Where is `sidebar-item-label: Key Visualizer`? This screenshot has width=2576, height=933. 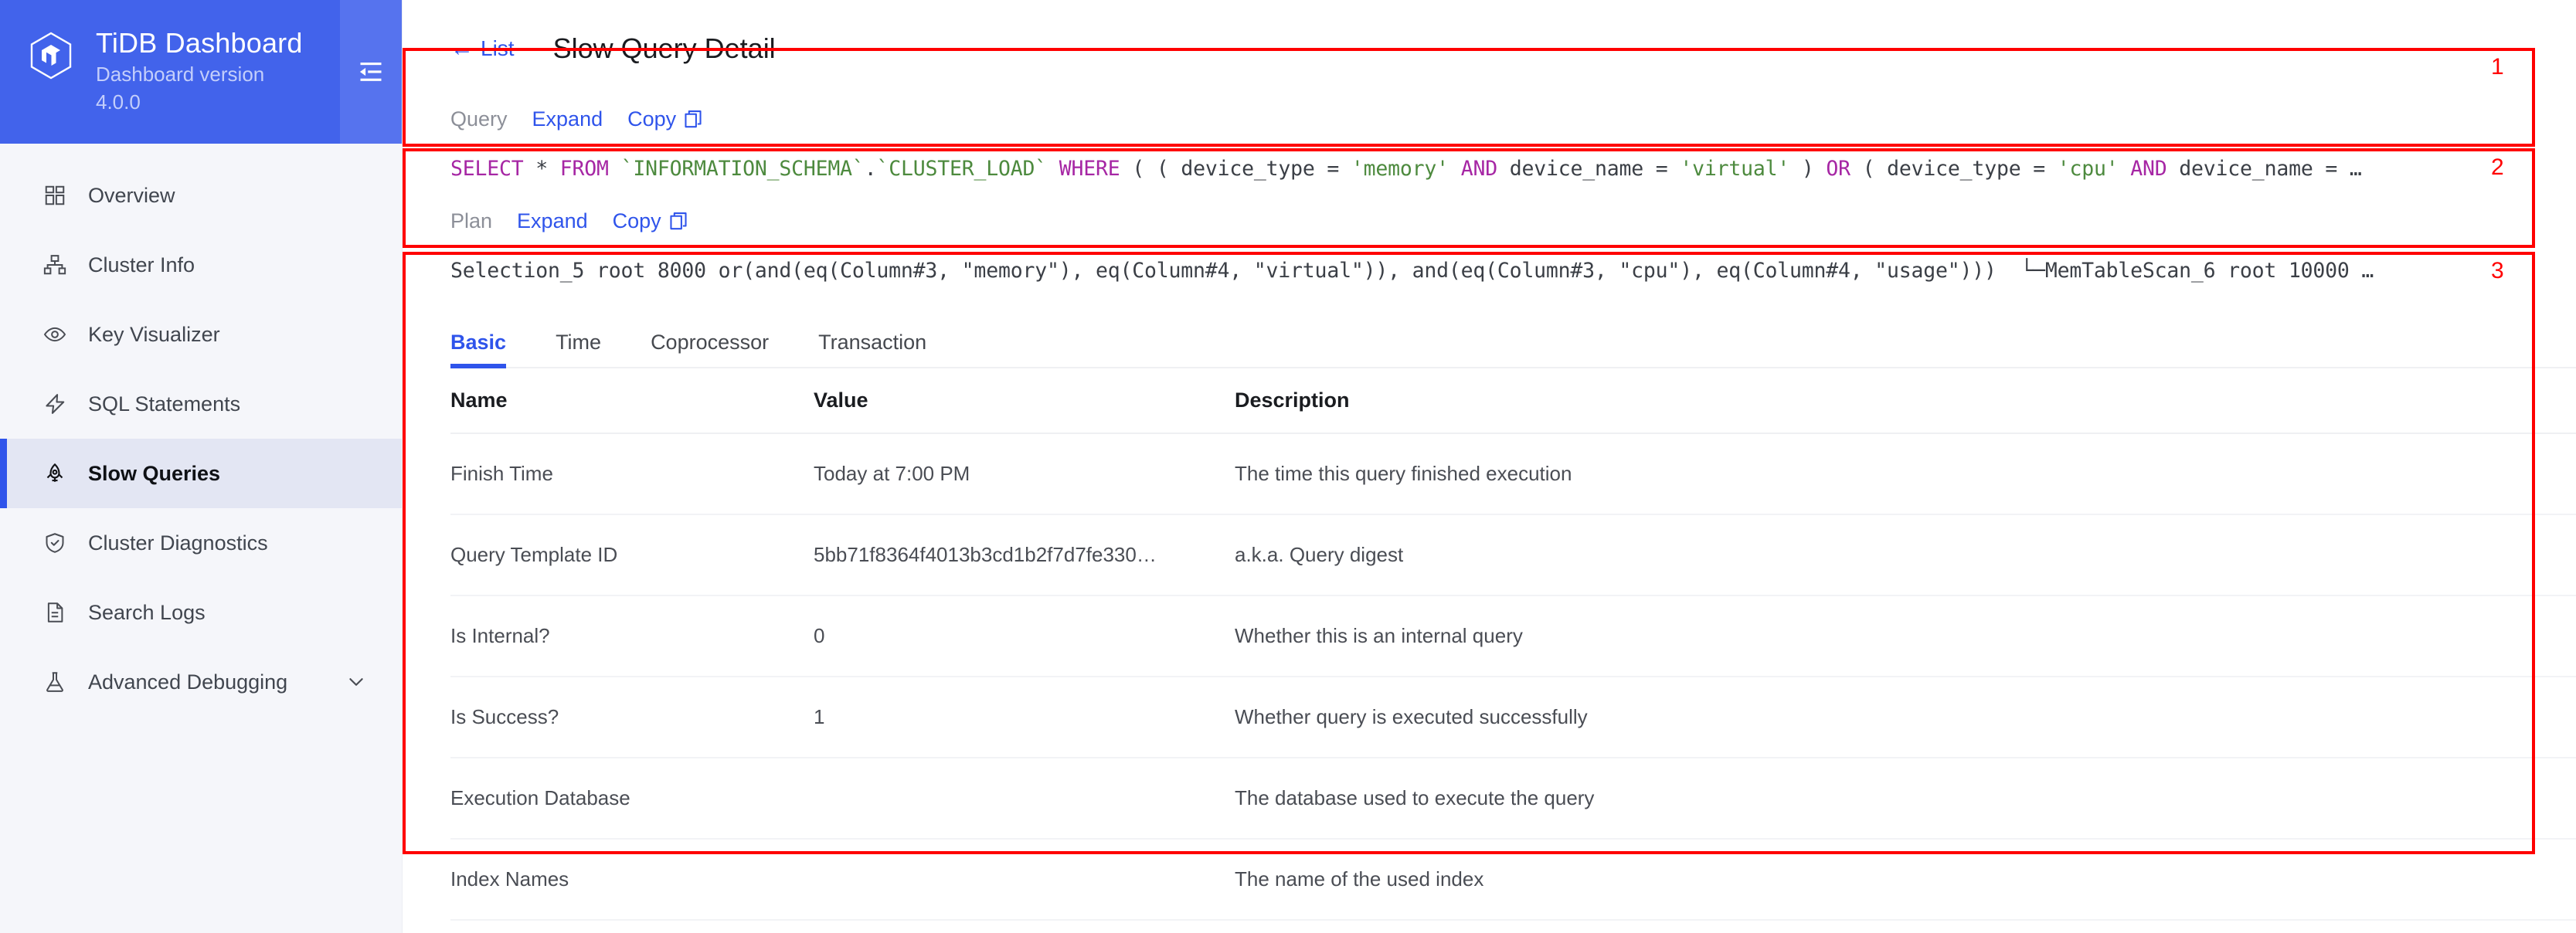 sidebar-item-label: Key Visualizer is located at coordinates (154, 334).